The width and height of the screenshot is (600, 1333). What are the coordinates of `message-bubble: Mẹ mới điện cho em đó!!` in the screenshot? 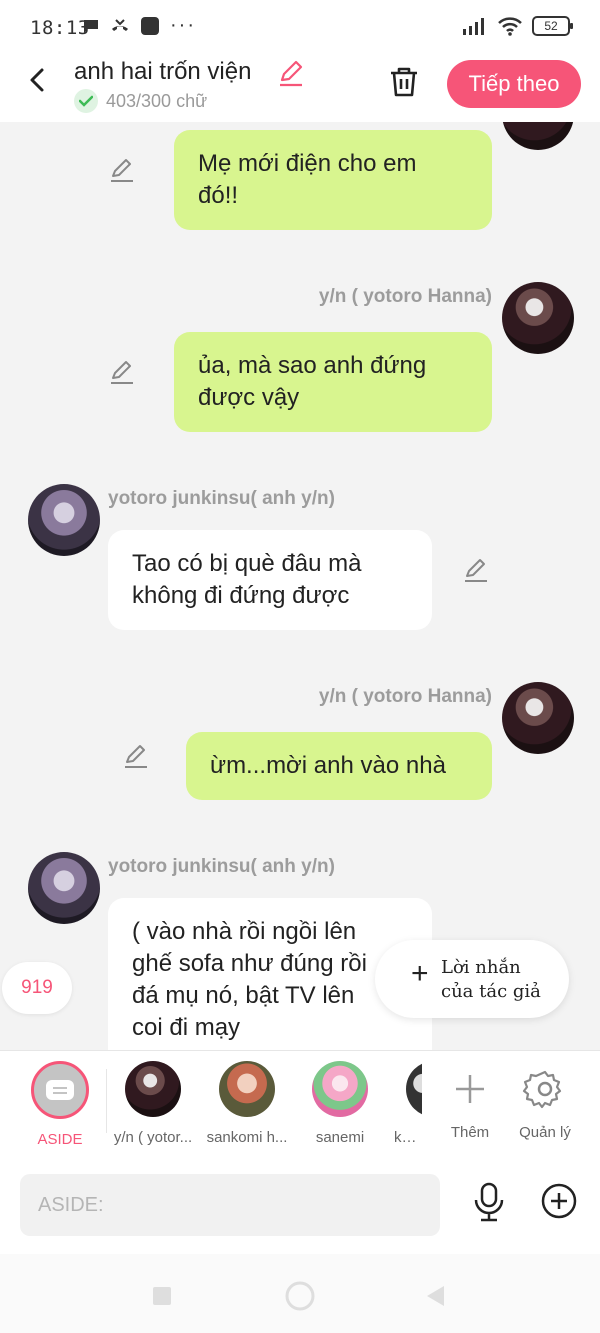 It's located at (333, 180).